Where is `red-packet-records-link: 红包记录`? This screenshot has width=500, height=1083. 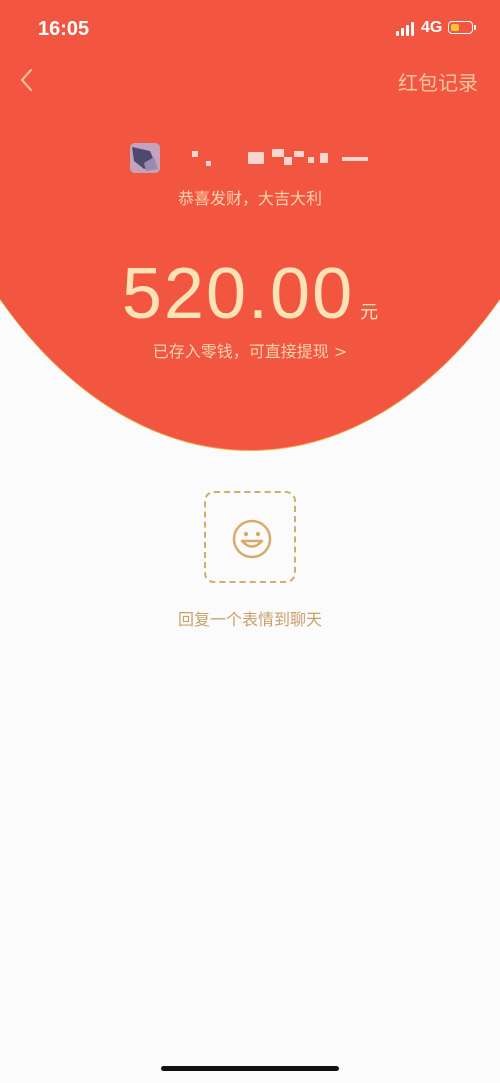
red-packet-records-link: 红包记录 is located at coordinates (438, 81).